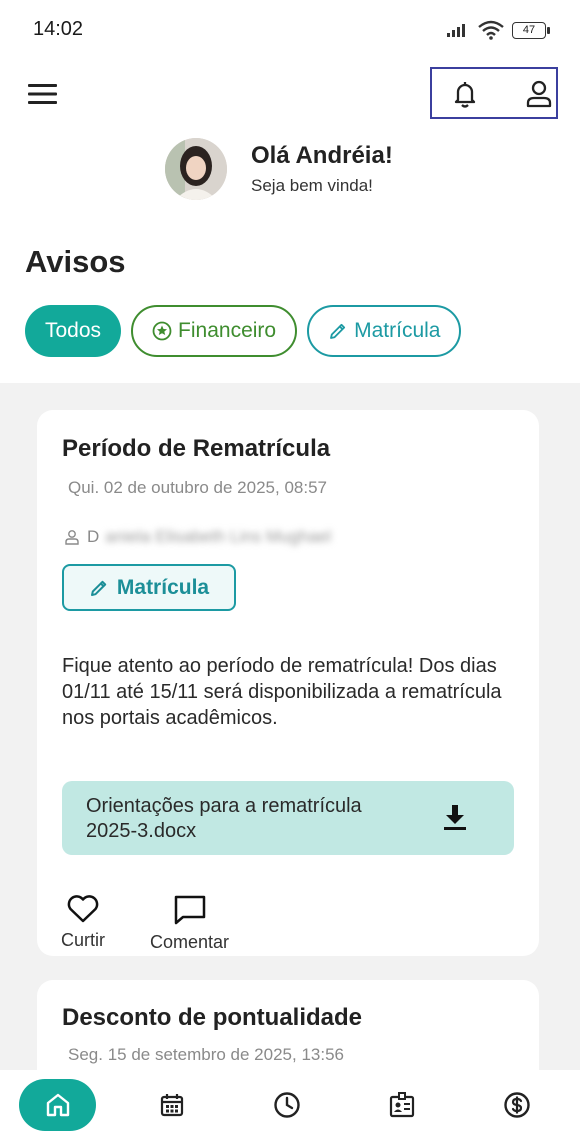  I want to click on greeting-title: Olá Andréia!, so click(322, 155).